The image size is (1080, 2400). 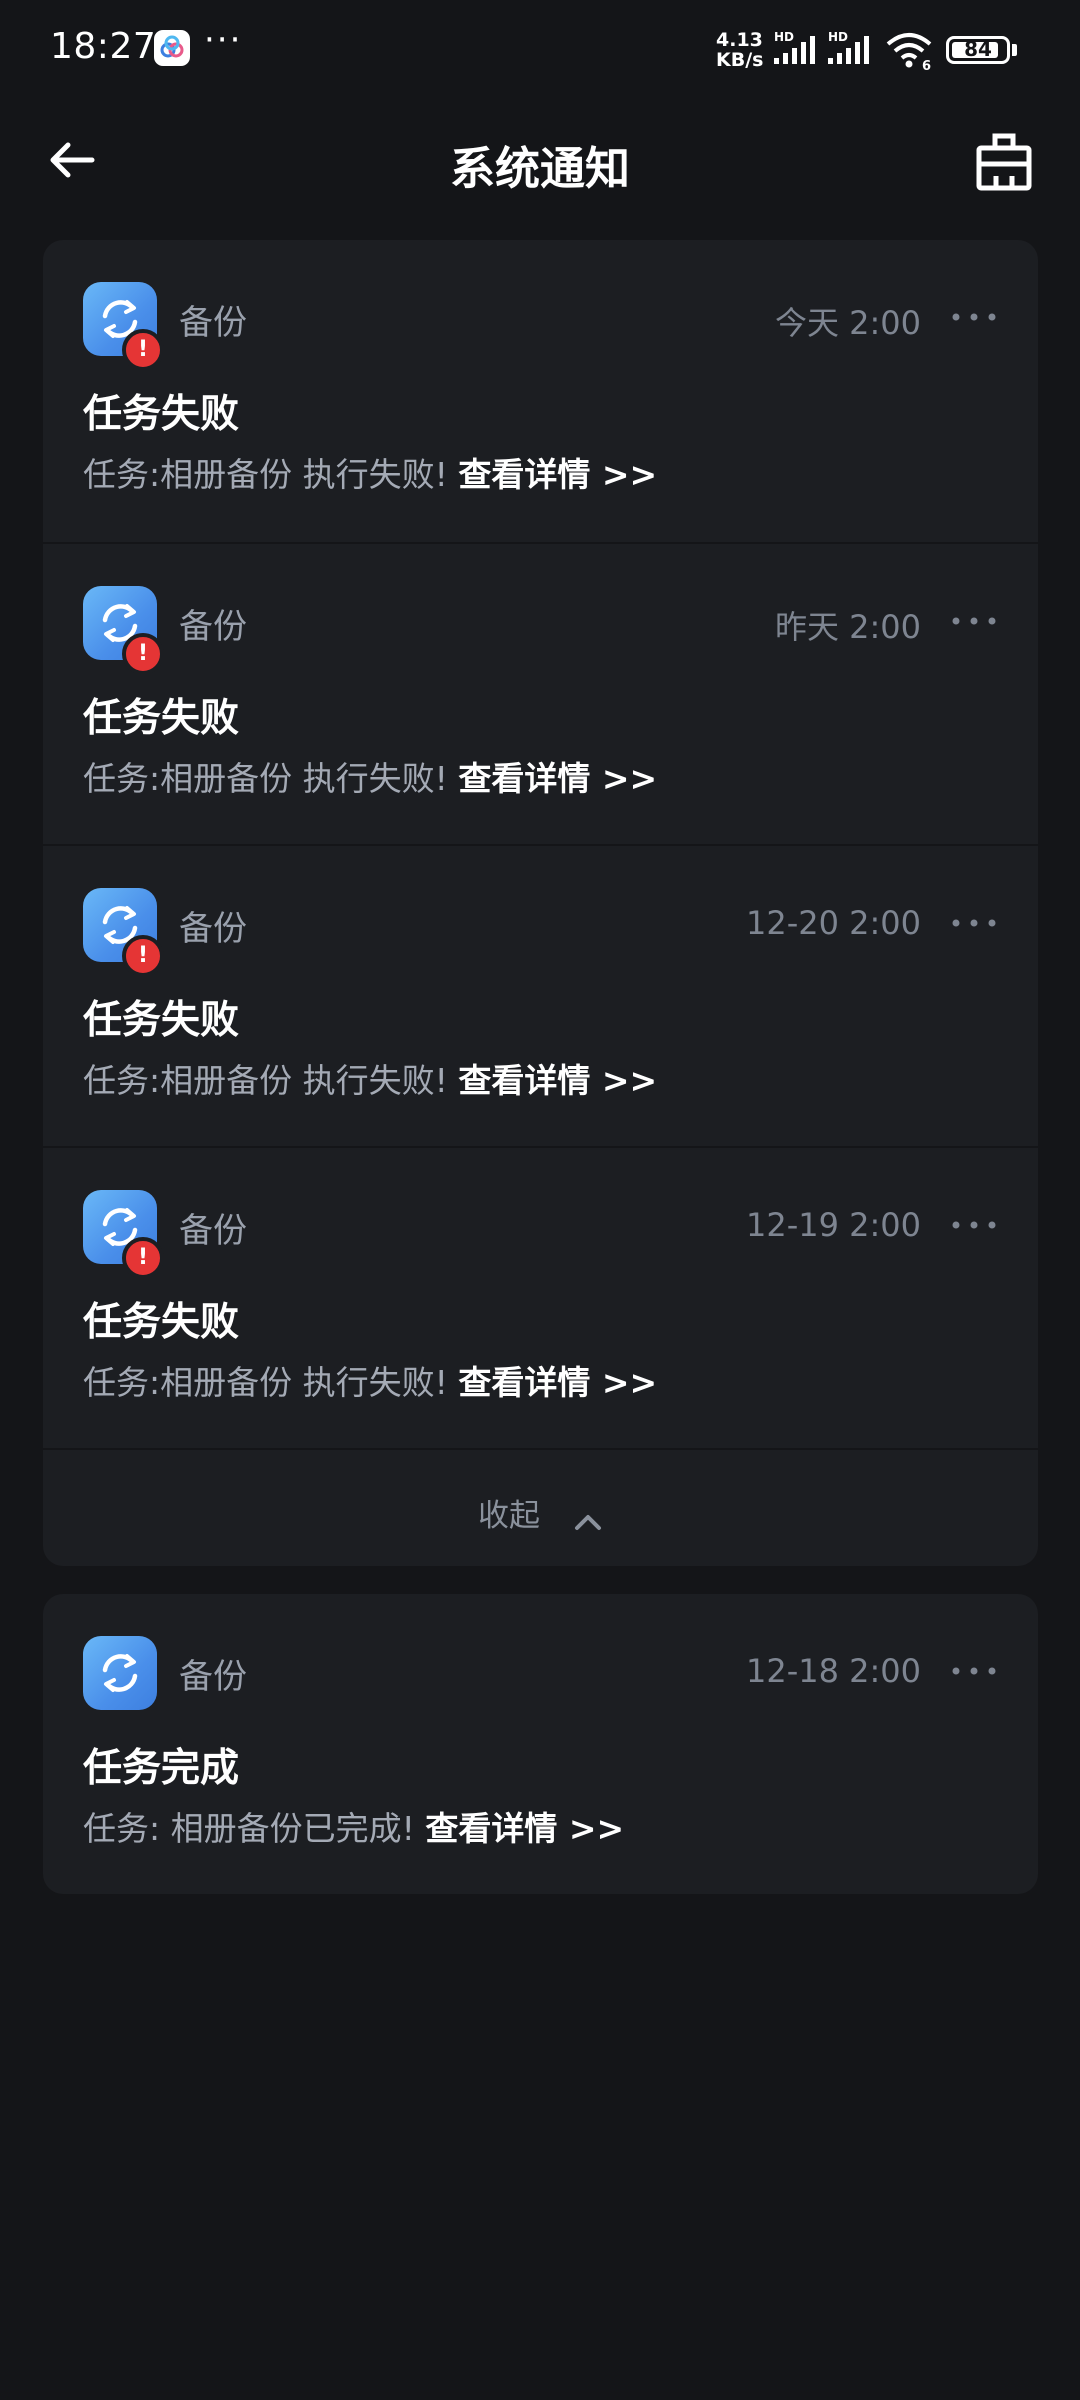 I want to click on battery-icon: 84, so click(x=978, y=50).